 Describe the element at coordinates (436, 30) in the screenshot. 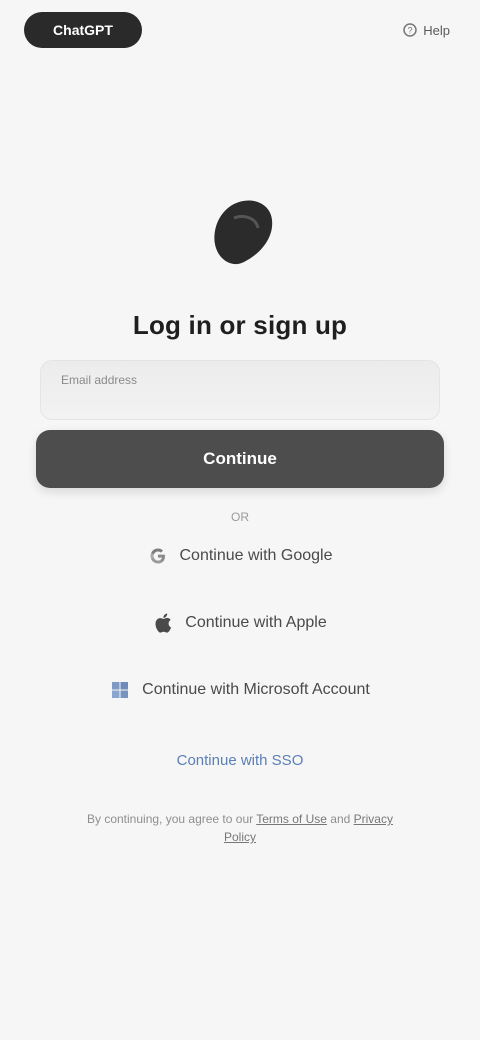

I see `help-link-label: Help` at that location.